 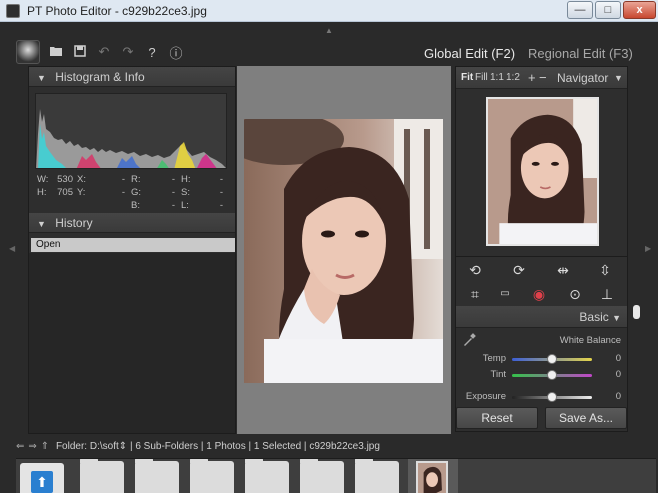 What do you see at coordinates (513, 78) in the screenshot?
I see `zoom-1-2-button: 1:2` at bounding box center [513, 78].